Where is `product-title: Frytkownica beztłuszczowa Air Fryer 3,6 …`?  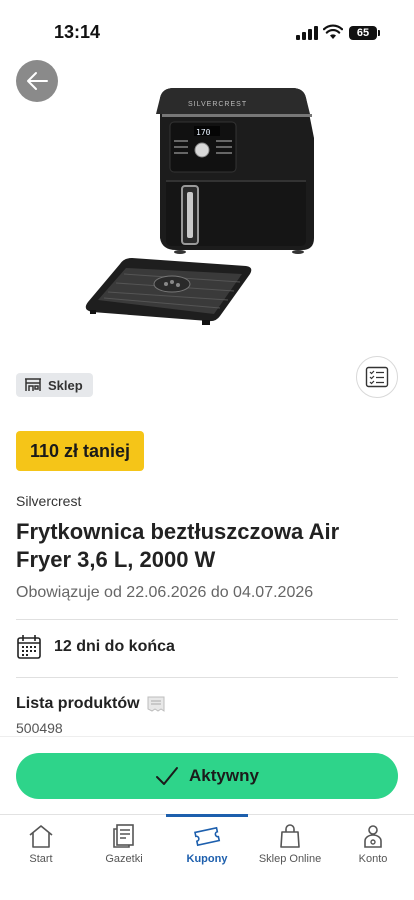 product-title: Frytkownica beztłuszczowa Air Fryer 3,6 … is located at coordinates (178, 545).